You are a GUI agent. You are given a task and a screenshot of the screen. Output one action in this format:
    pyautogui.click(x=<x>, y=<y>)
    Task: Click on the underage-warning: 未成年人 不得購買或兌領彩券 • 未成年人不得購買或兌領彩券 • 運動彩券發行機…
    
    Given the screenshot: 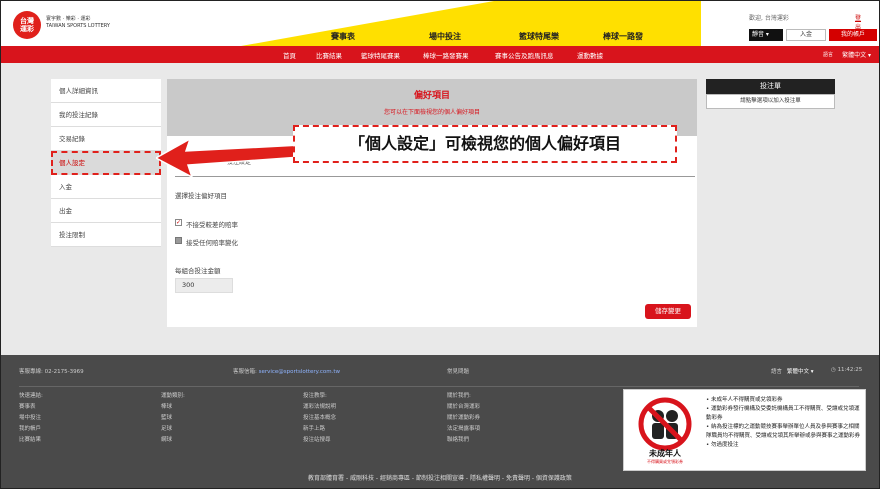 What is the action you would take?
    pyautogui.click(x=744, y=430)
    